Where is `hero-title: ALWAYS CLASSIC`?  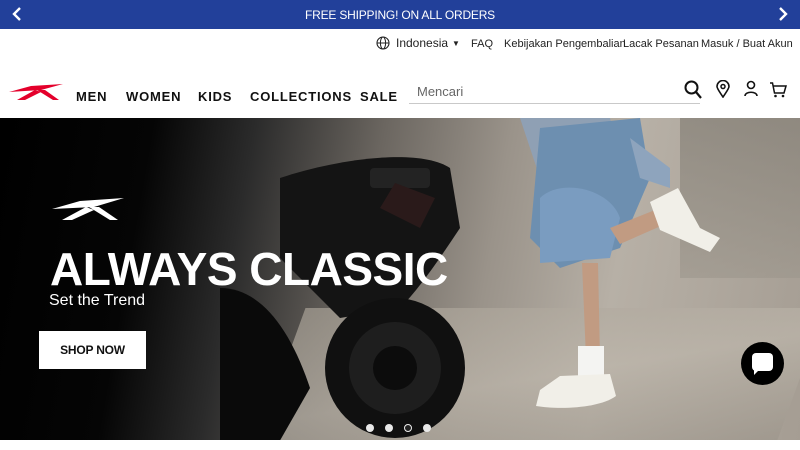
hero-title: ALWAYS CLASSIC is located at coordinates (249, 269).